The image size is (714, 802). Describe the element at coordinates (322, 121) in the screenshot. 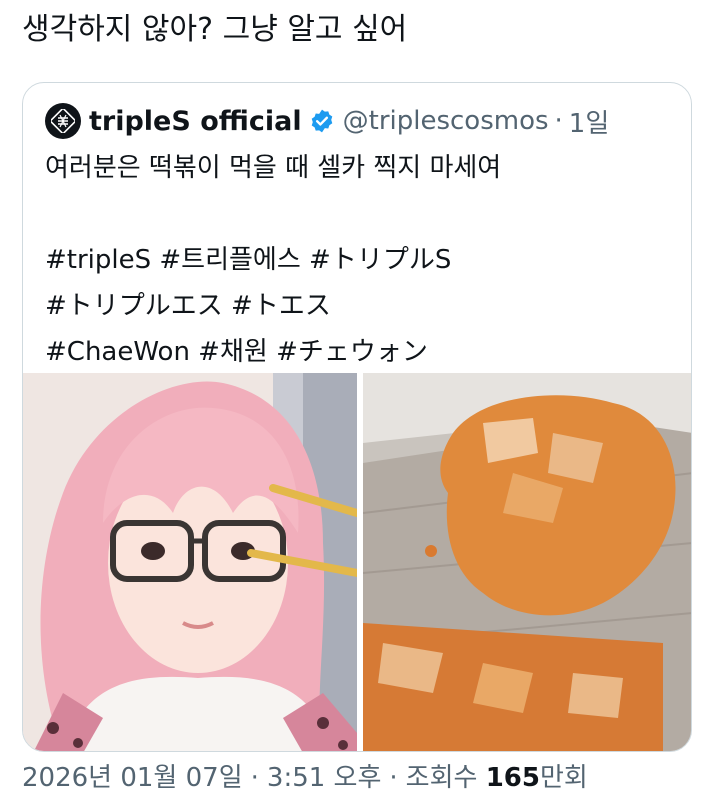

I see `verified-badge-icon` at that location.